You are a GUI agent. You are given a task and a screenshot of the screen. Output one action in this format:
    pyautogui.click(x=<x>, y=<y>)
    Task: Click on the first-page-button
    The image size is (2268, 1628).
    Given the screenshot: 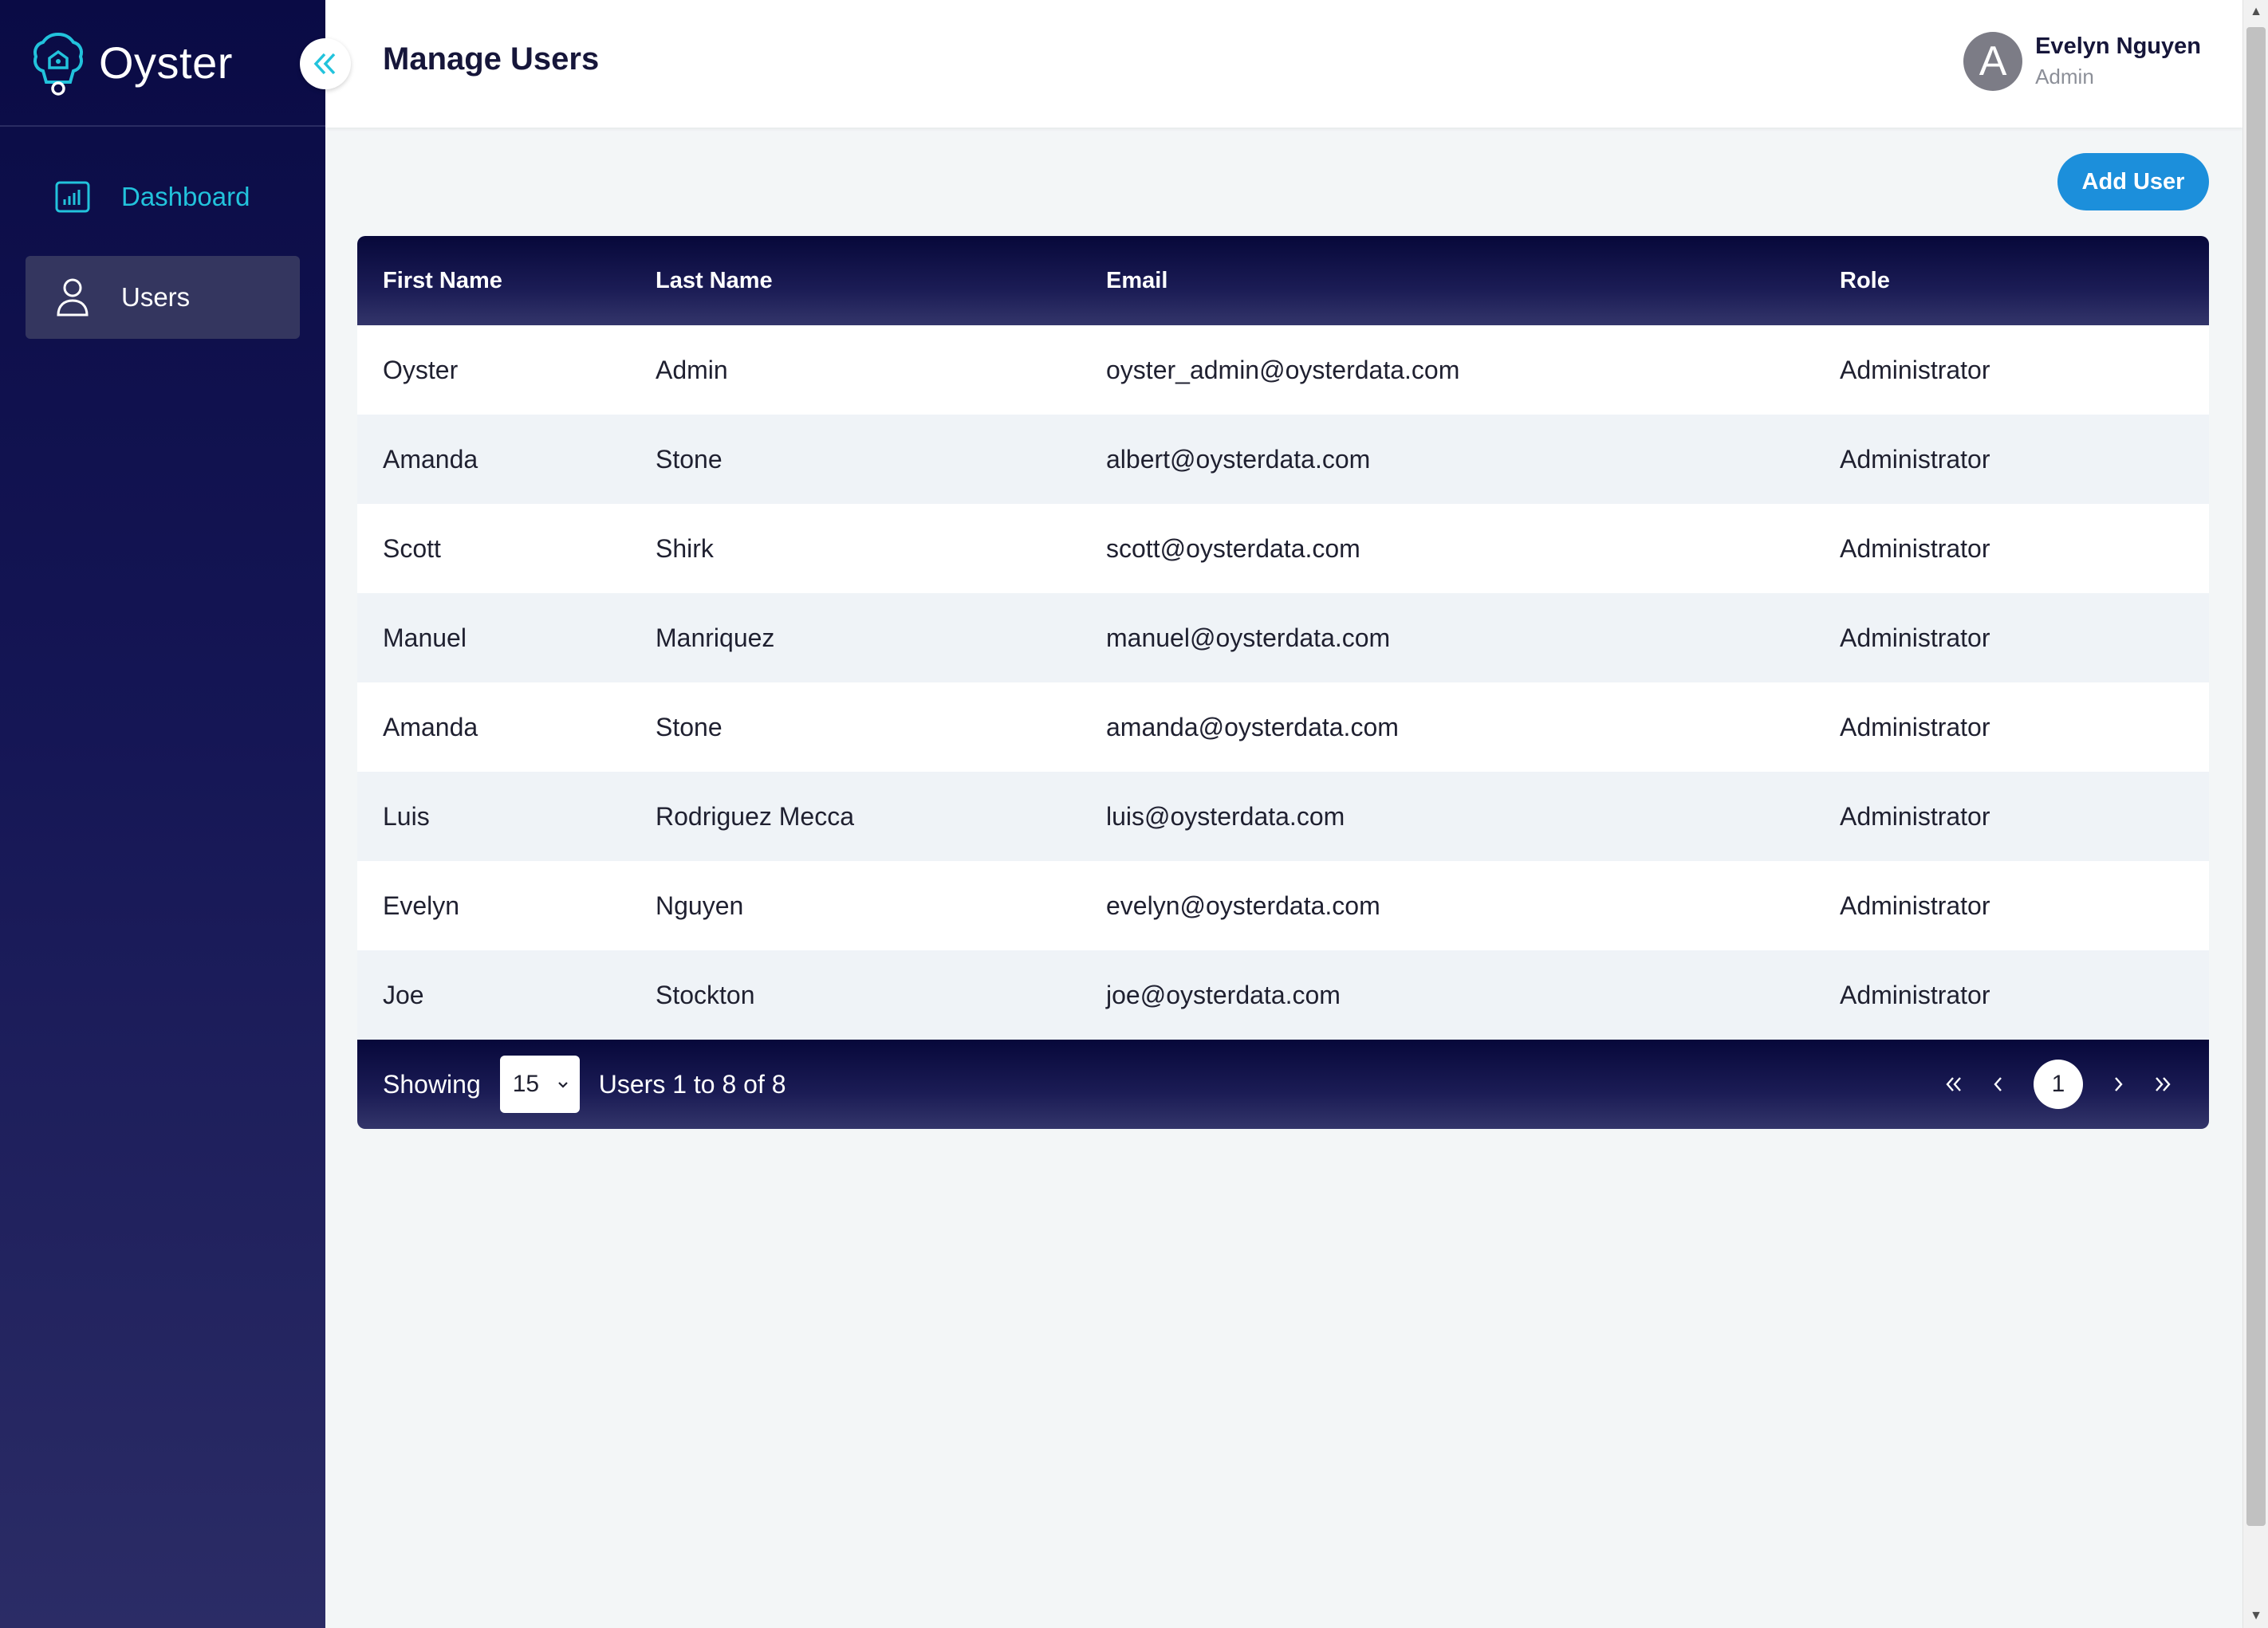 What is the action you would take?
    pyautogui.click(x=1953, y=1084)
    